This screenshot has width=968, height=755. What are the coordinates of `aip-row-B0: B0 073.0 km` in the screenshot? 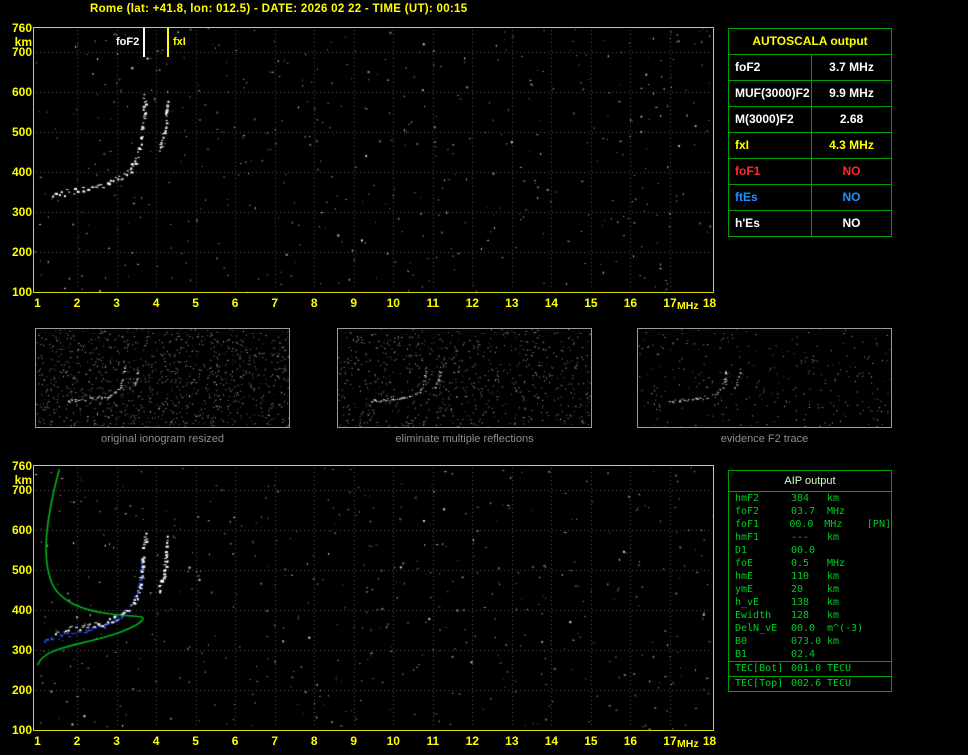 It's located at (810, 641).